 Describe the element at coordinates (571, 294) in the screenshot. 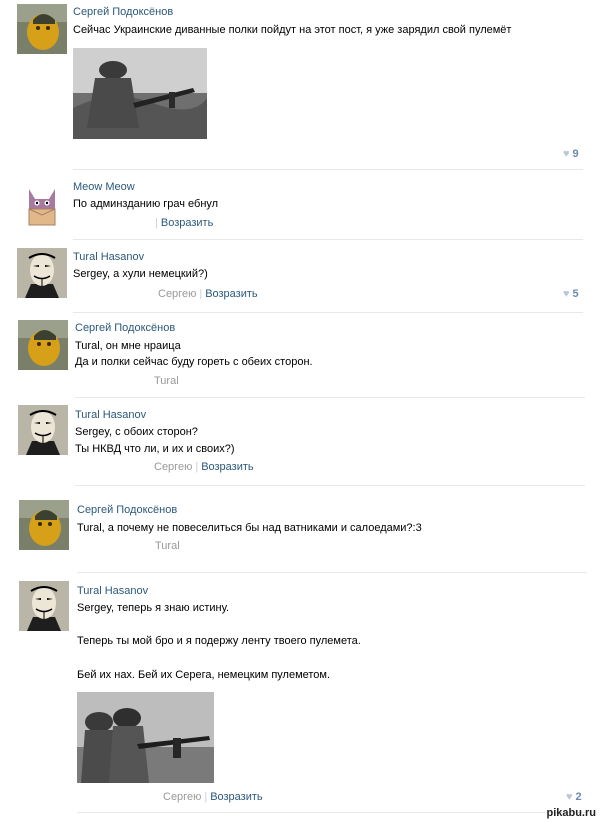

I see `like-button: ♥ 5` at that location.